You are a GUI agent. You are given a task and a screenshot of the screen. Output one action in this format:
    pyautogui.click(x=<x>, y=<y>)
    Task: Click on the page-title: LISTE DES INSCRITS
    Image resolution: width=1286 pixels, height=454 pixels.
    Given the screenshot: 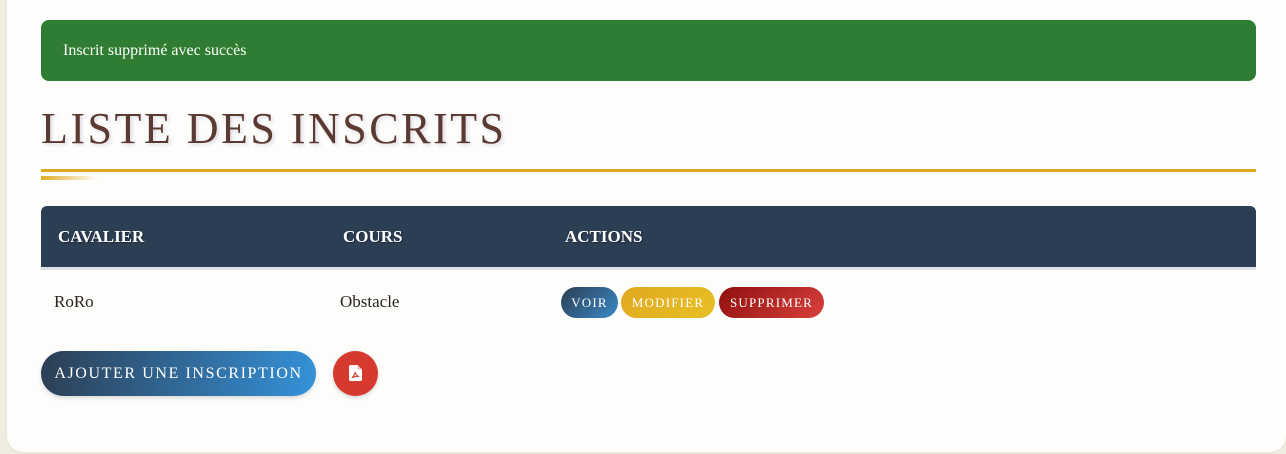 What is the action you would take?
    pyautogui.click(x=274, y=128)
    